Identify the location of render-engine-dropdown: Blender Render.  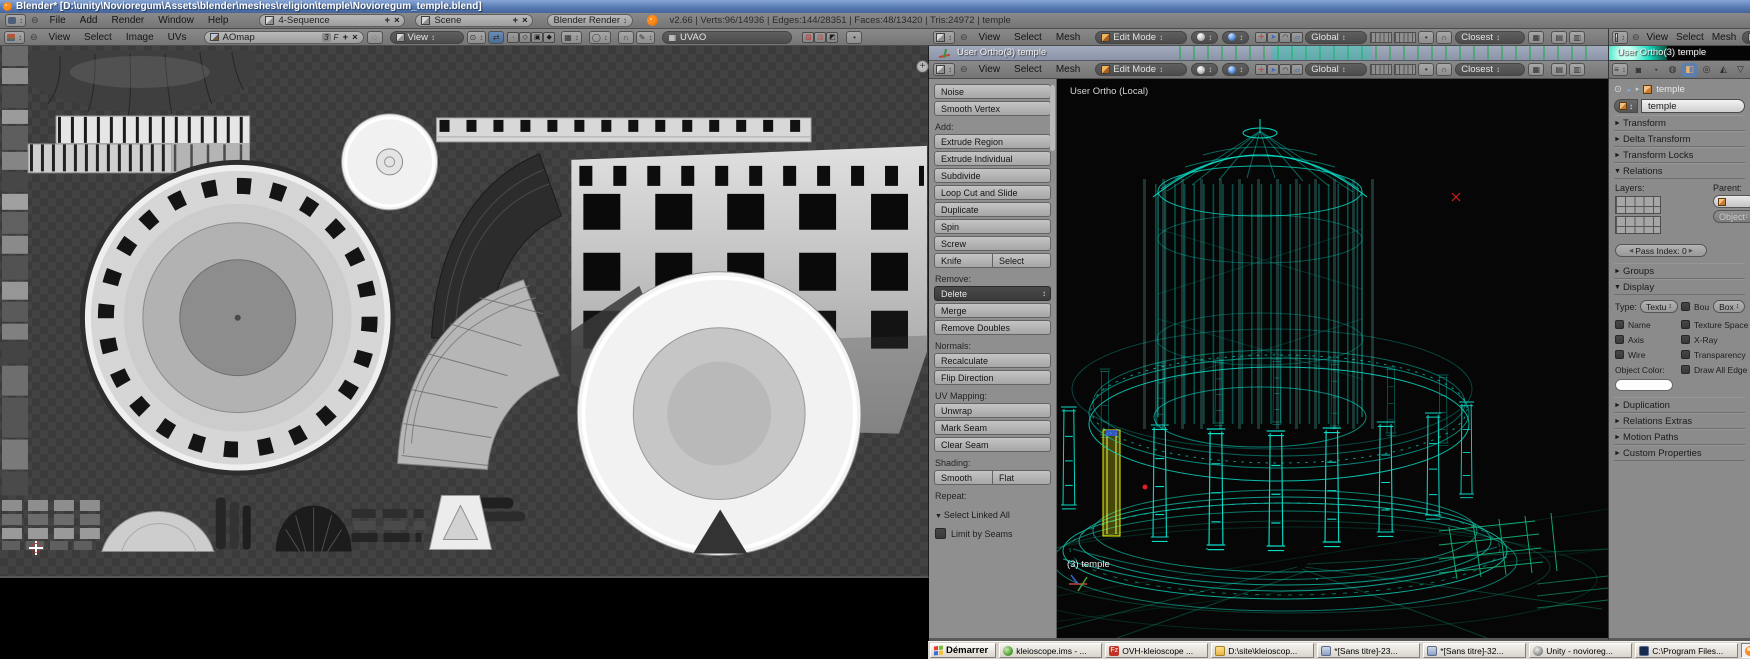
(590, 20).